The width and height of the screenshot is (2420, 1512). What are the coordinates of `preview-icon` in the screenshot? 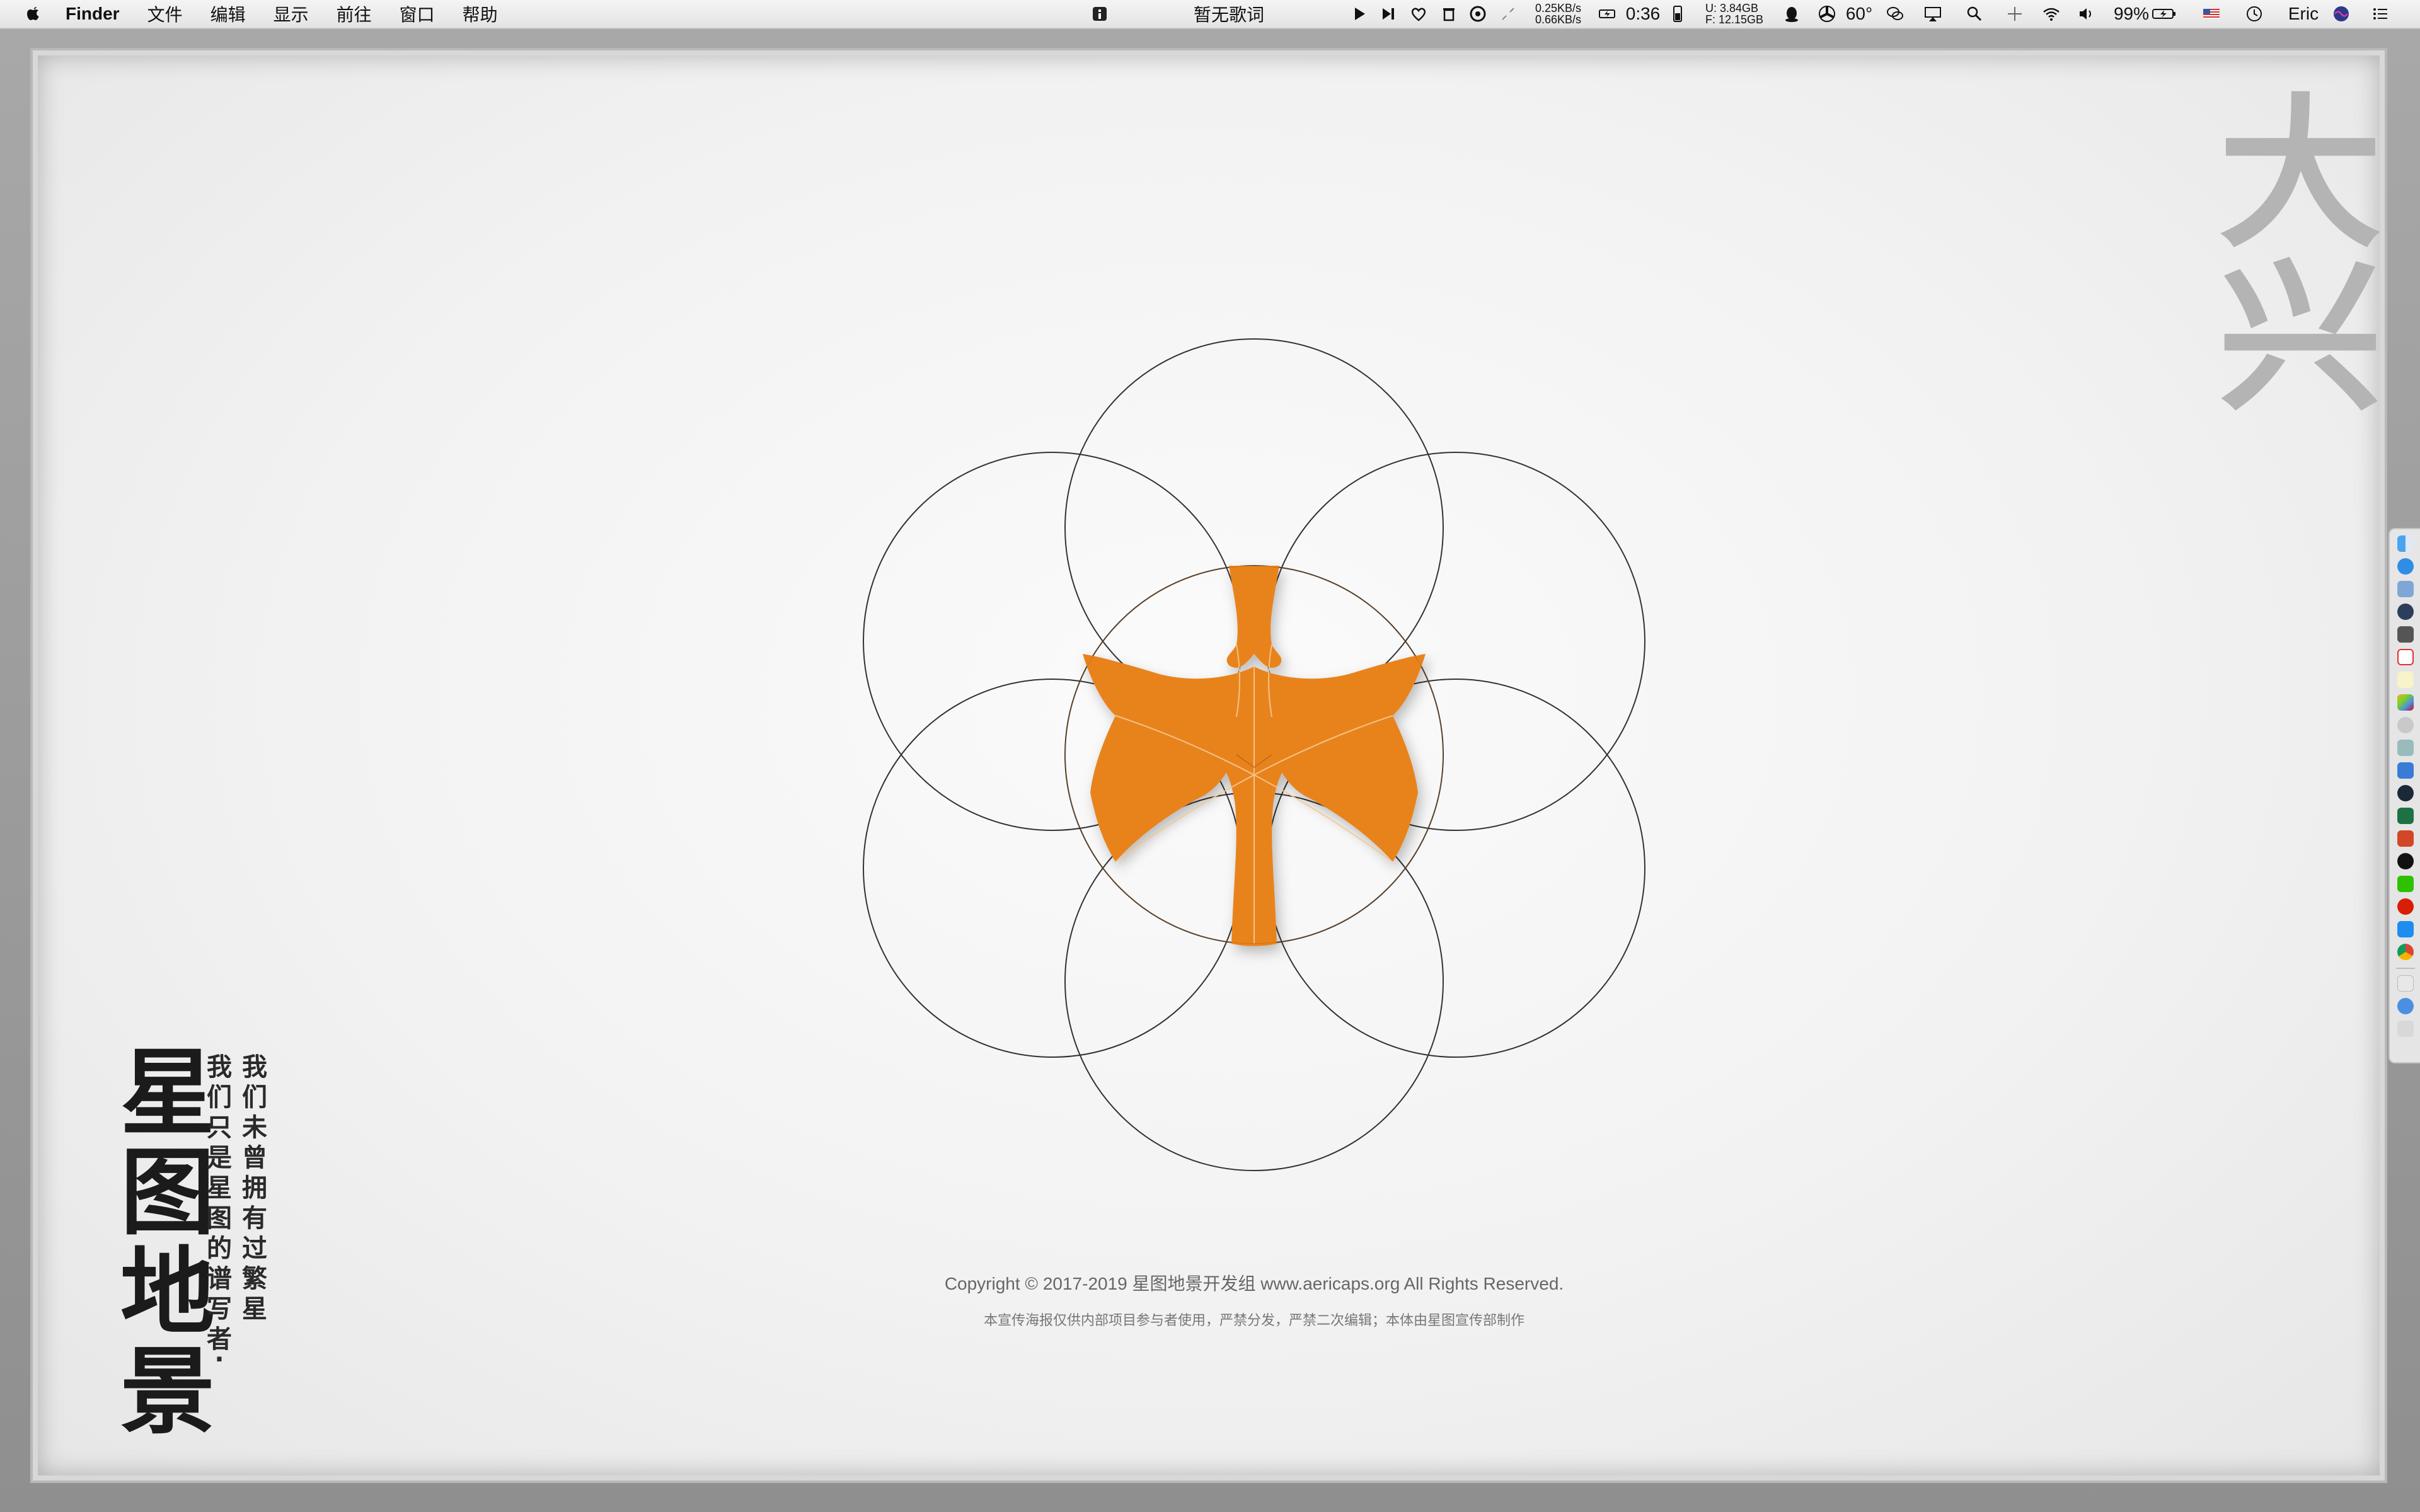 It's located at (2406, 589).